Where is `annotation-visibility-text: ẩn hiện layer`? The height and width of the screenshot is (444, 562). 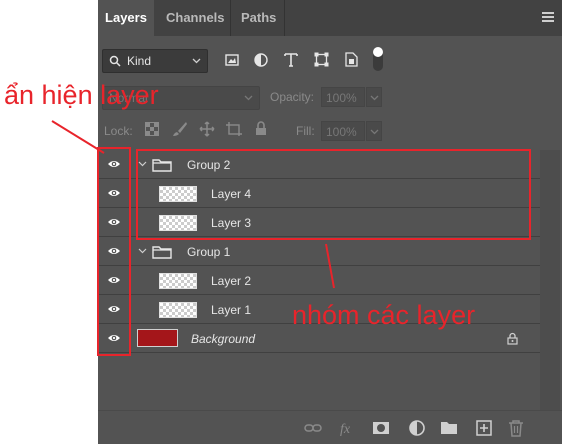 annotation-visibility-text: ẩn hiện layer is located at coordinates (81, 95).